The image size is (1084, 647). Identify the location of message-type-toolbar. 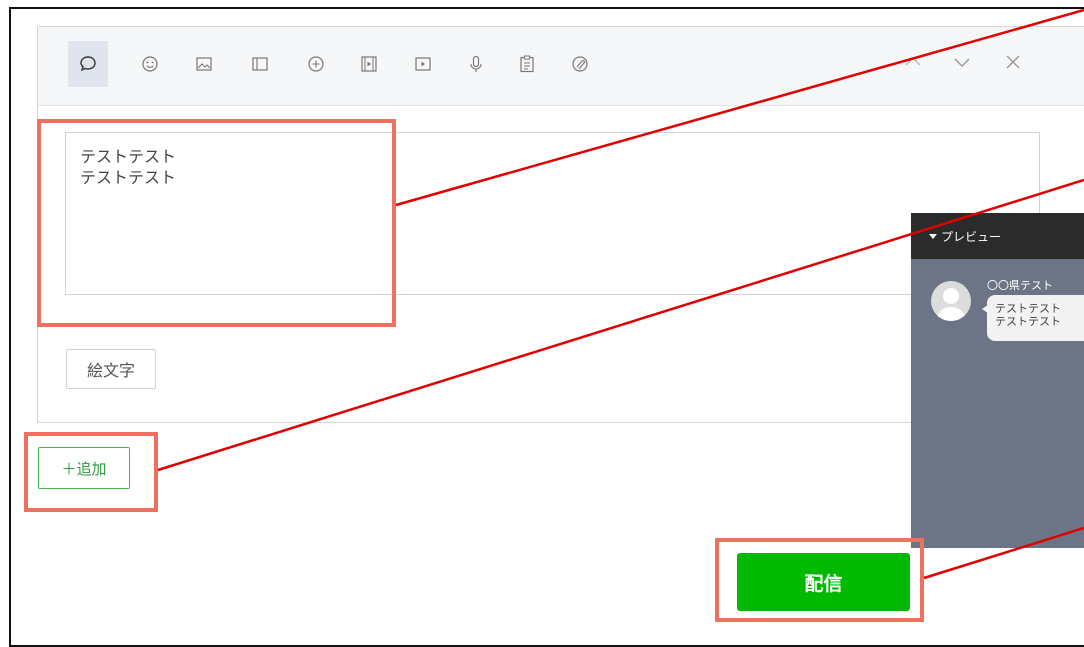
(561, 66).